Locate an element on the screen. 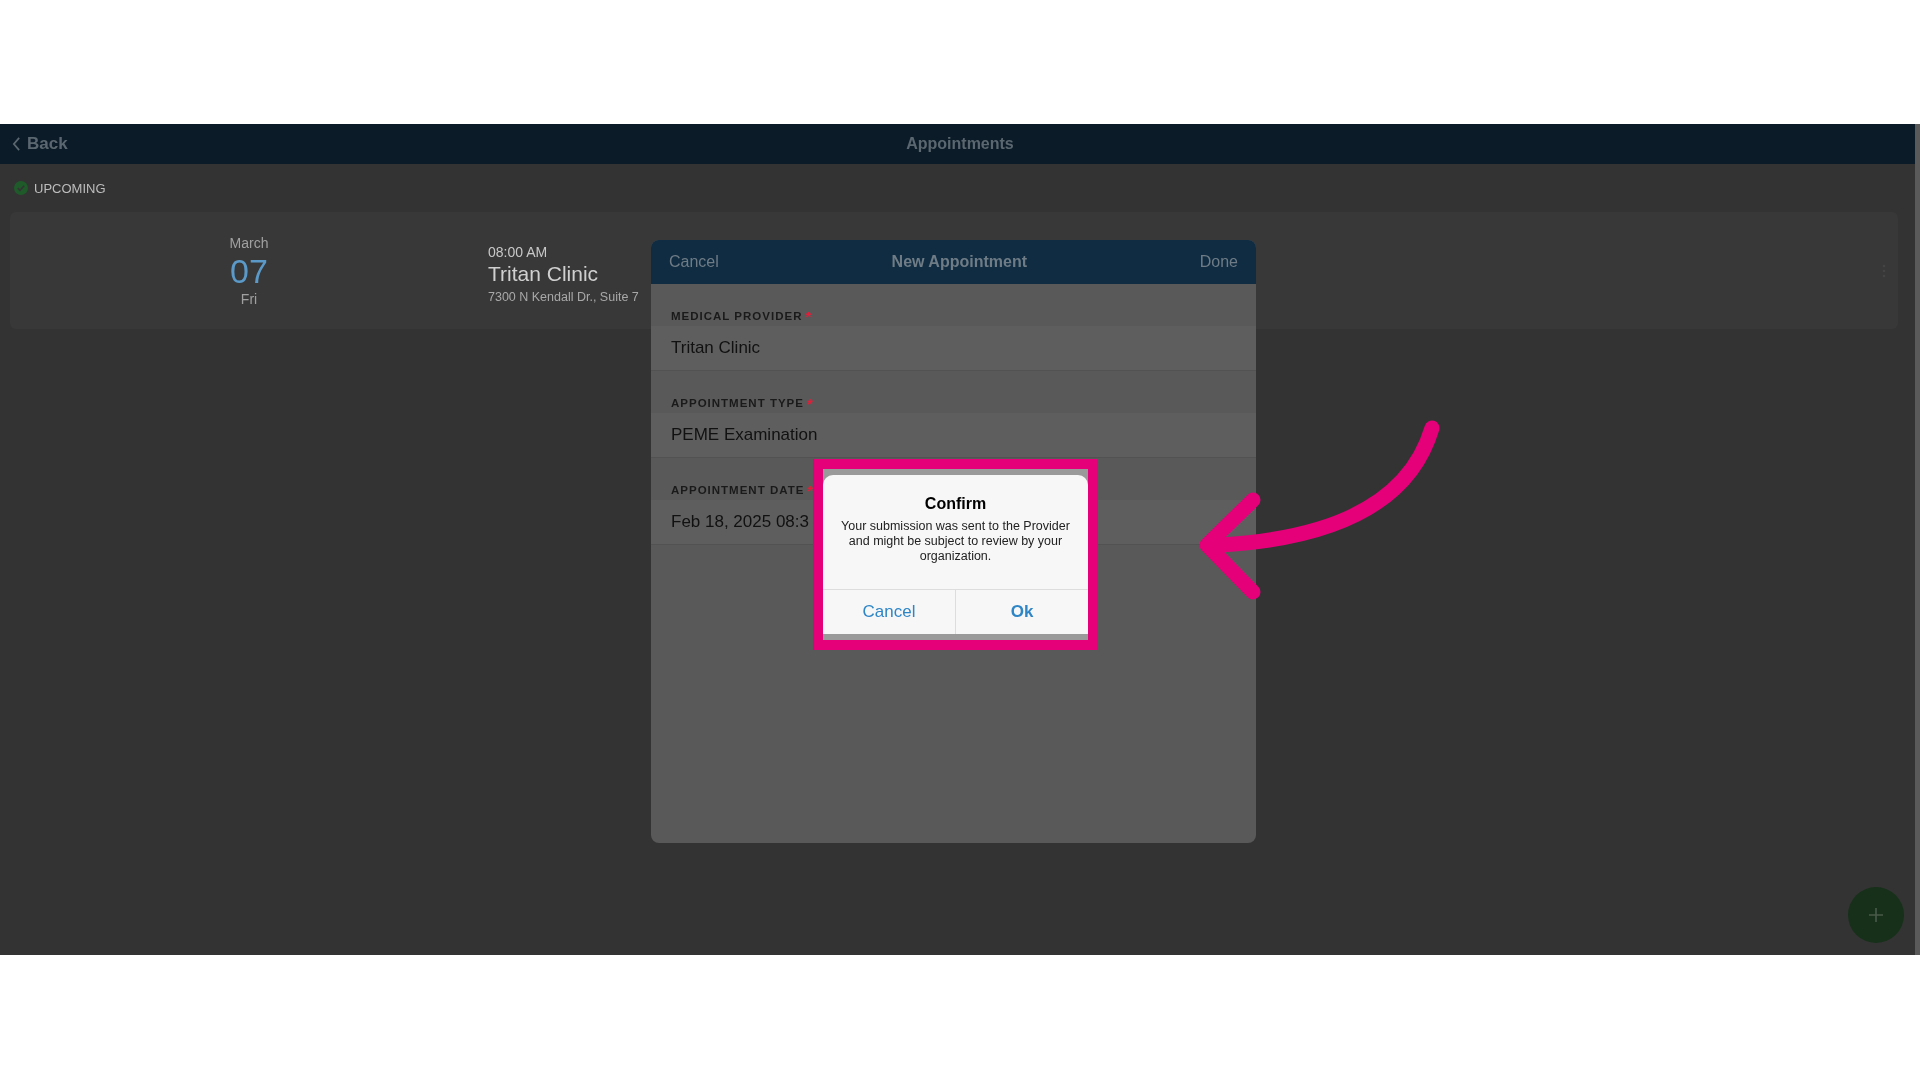  page-title: Appointments is located at coordinates (960, 144).